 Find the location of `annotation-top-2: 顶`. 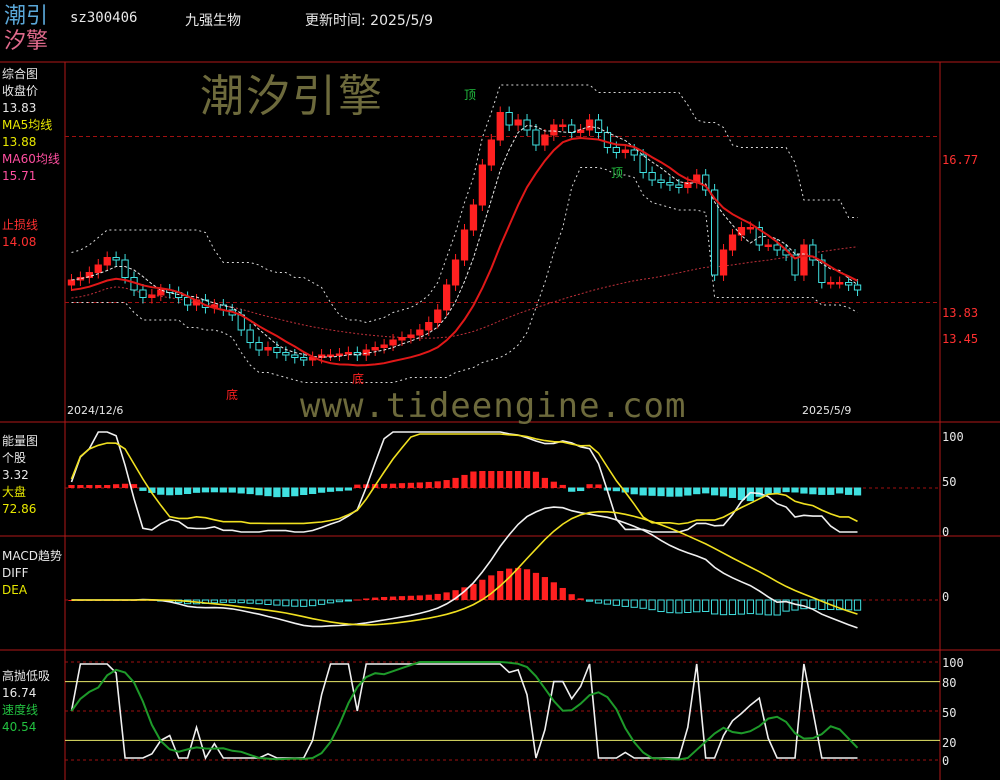

annotation-top-2: 顶 is located at coordinates (617, 173).